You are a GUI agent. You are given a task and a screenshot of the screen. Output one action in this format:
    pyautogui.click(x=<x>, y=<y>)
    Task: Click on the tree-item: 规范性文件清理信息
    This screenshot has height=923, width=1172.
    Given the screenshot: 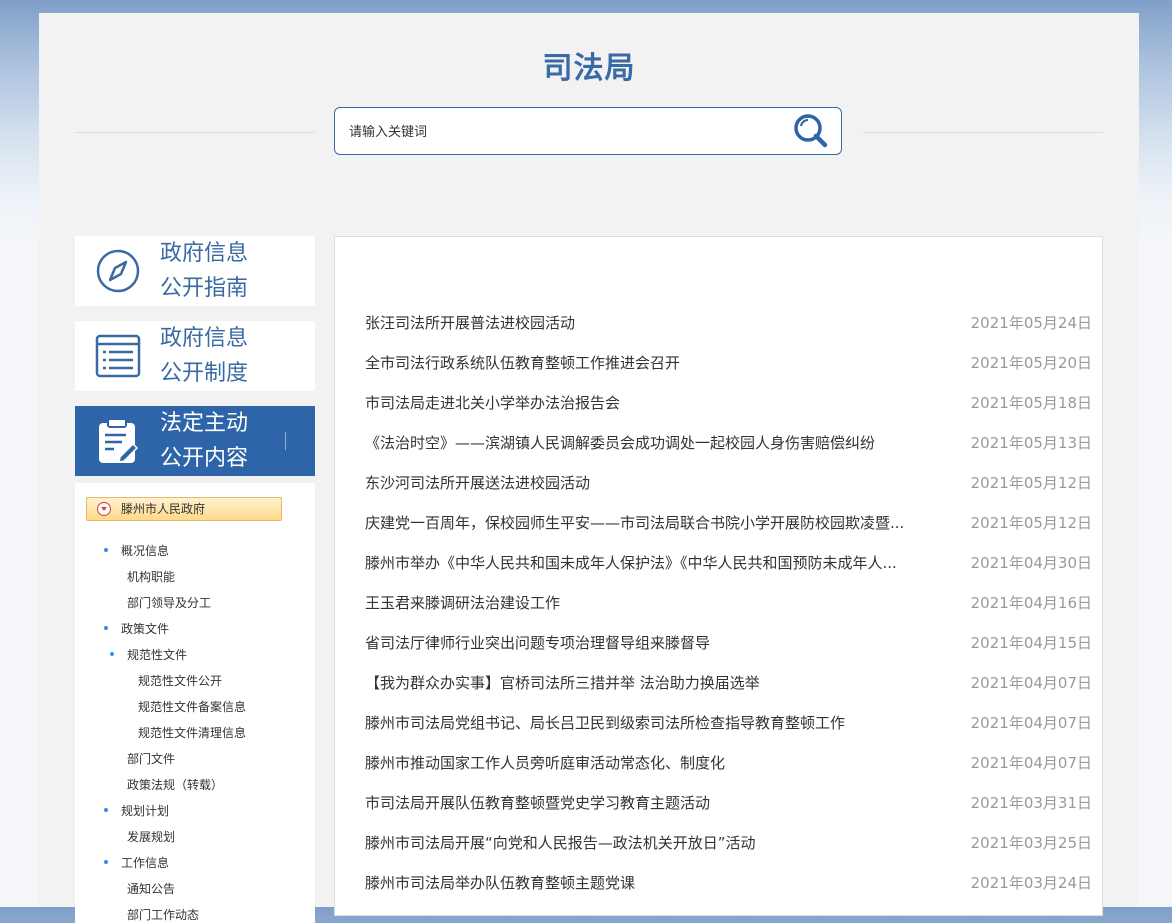 What is the action you would take?
    pyautogui.click(x=192, y=732)
    